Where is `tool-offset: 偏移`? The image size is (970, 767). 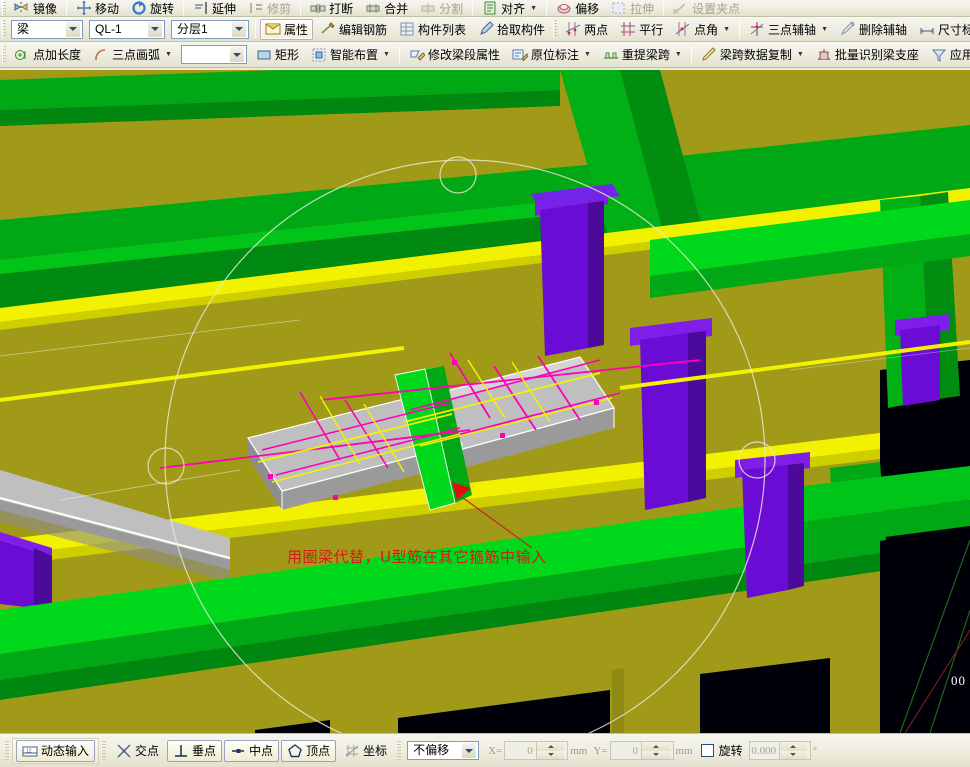 tool-offset: 偏移 is located at coordinates (577, 8).